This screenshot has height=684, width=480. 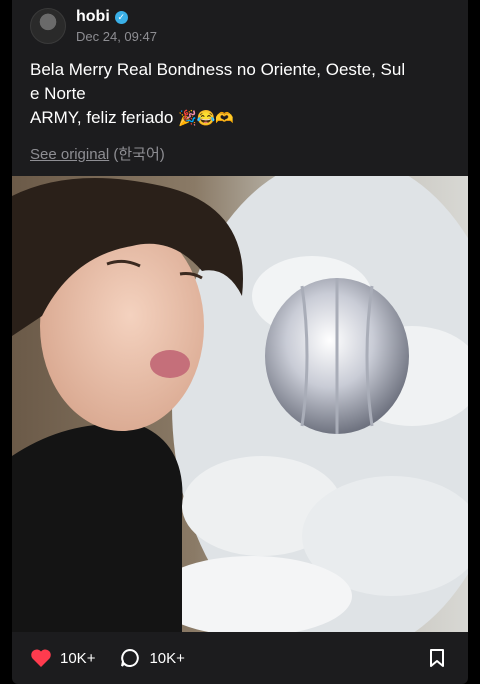 What do you see at coordinates (78, 658) in the screenshot?
I see `like-count: 10K+` at bounding box center [78, 658].